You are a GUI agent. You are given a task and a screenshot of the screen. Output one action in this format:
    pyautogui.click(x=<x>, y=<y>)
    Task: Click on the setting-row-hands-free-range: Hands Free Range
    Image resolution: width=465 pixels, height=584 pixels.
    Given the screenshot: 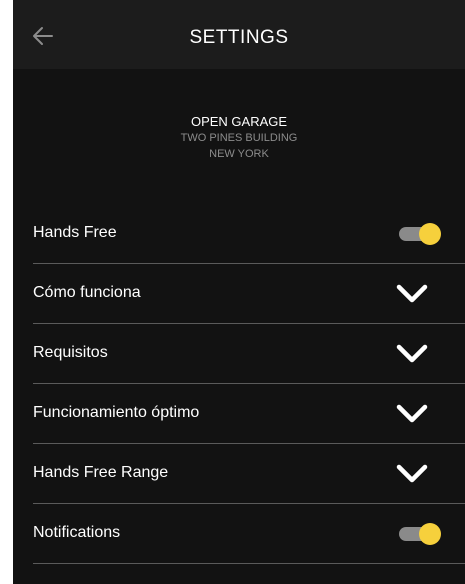 What is the action you would take?
    pyautogui.click(x=249, y=474)
    